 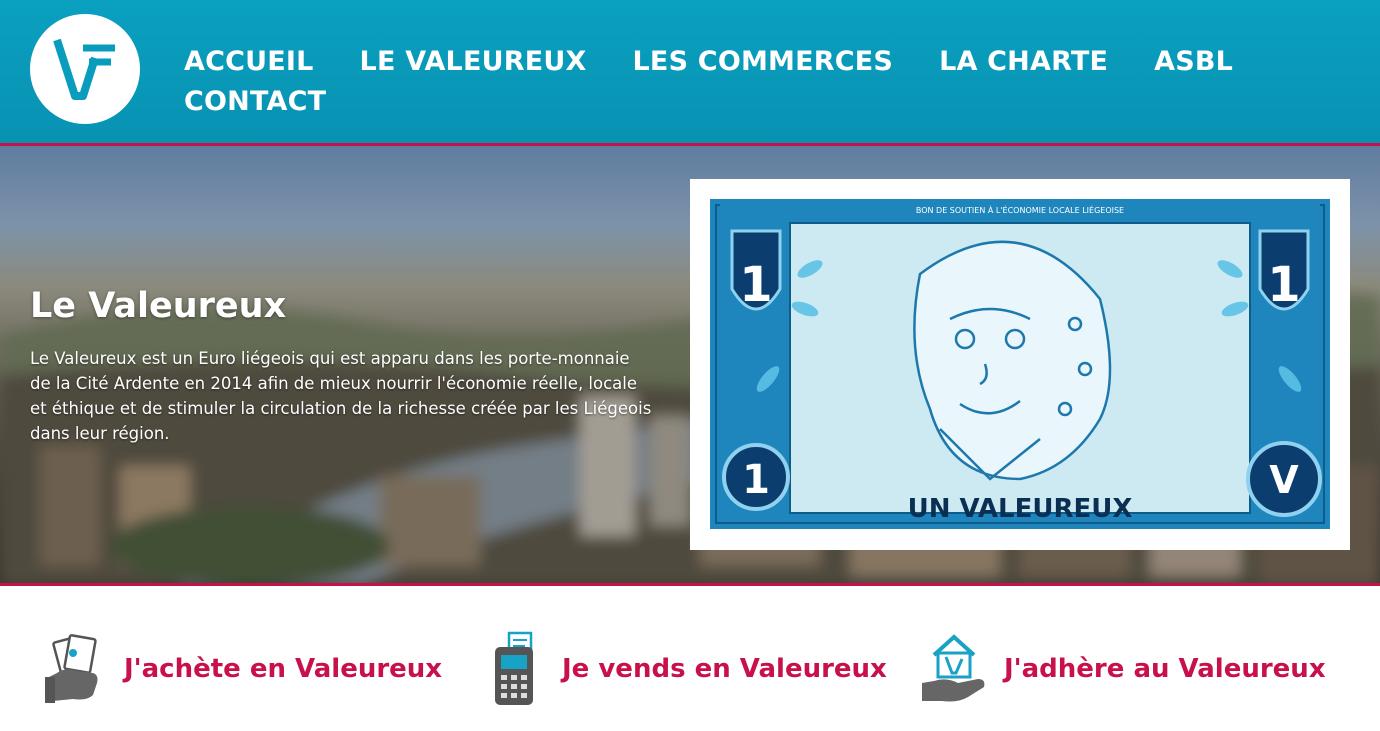 I want to click on house-hand-icon, so click(x=954, y=669).